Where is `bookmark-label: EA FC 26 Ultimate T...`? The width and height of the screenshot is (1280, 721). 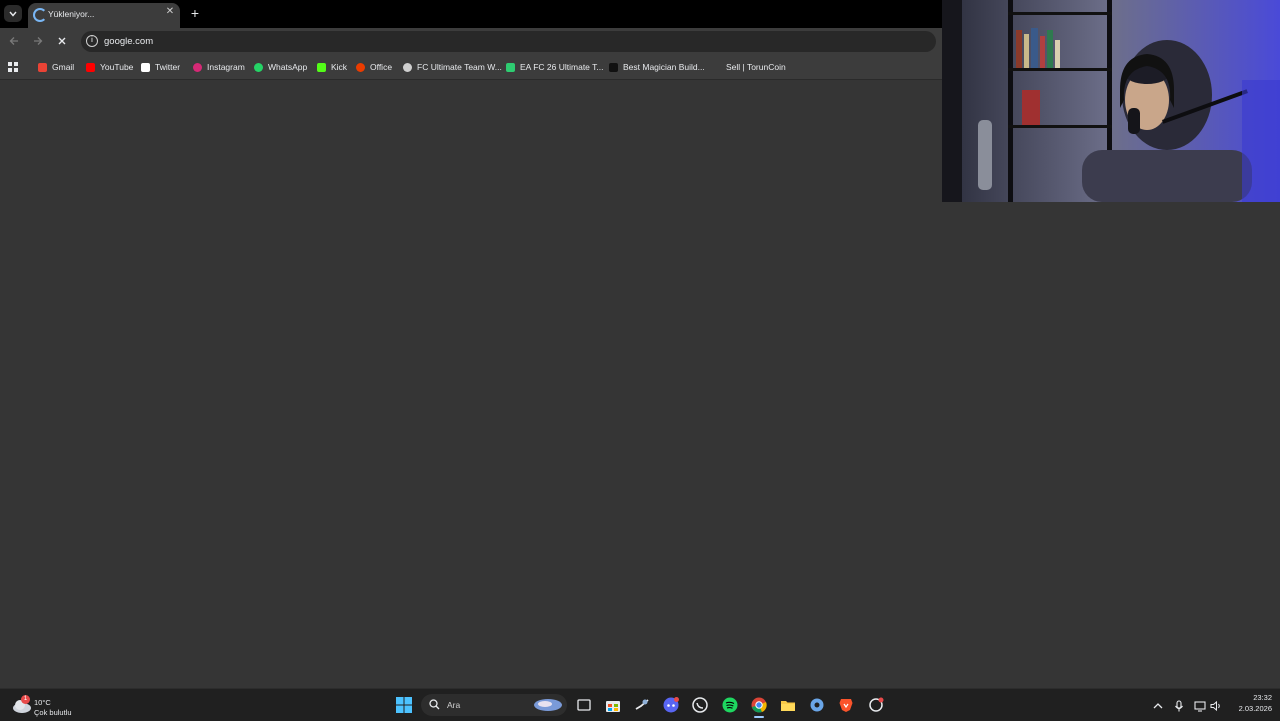 bookmark-label: EA FC 26 Ultimate T... is located at coordinates (562, 67).